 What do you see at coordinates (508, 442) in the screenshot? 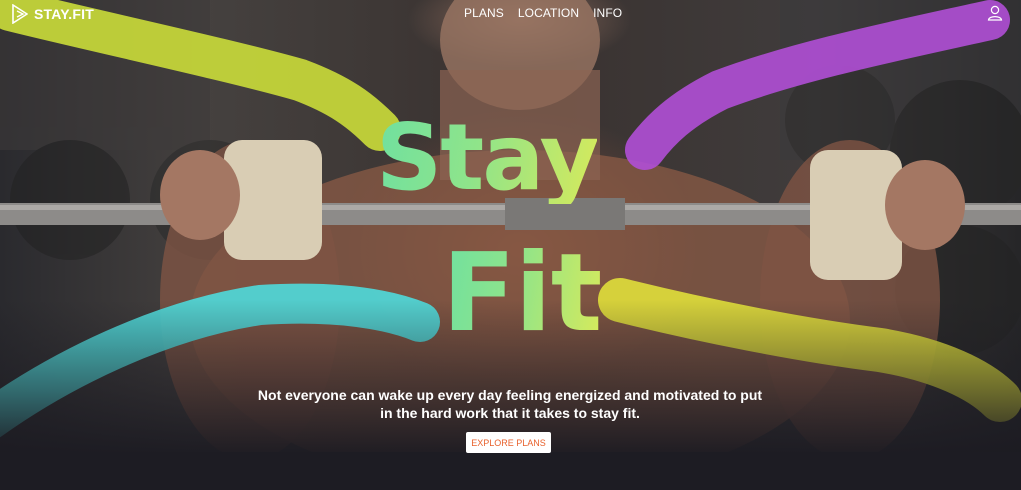
I see `explore-plans-button: EXPLORE PLANS` at bounding box center [508, 442].